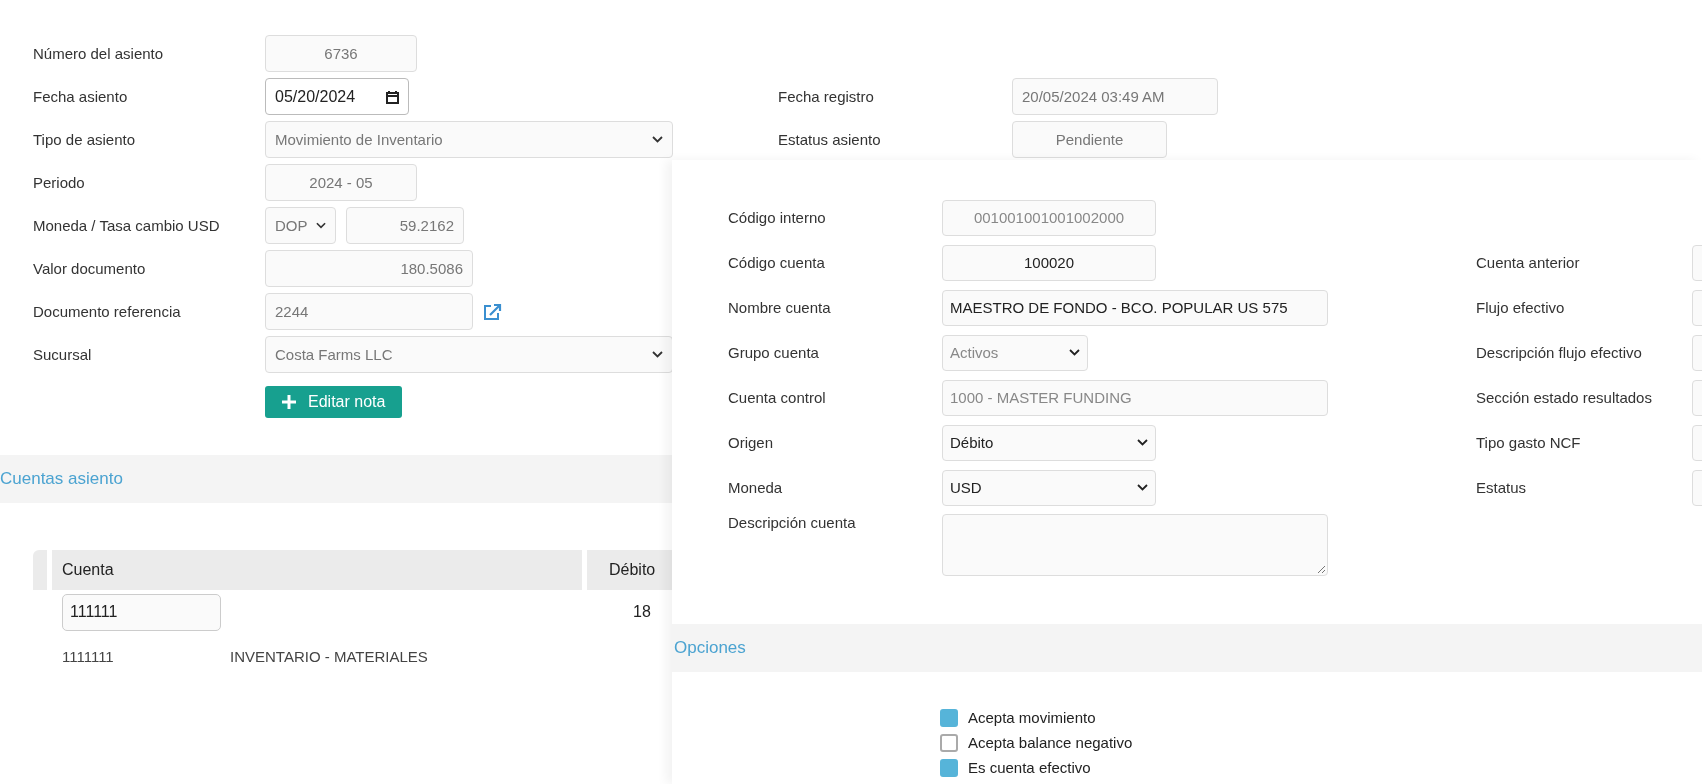  What do you see at coordinates (777, 397) in the screenshot?
I see `field-label: Cuenta control` at bounding box center [777, 397].